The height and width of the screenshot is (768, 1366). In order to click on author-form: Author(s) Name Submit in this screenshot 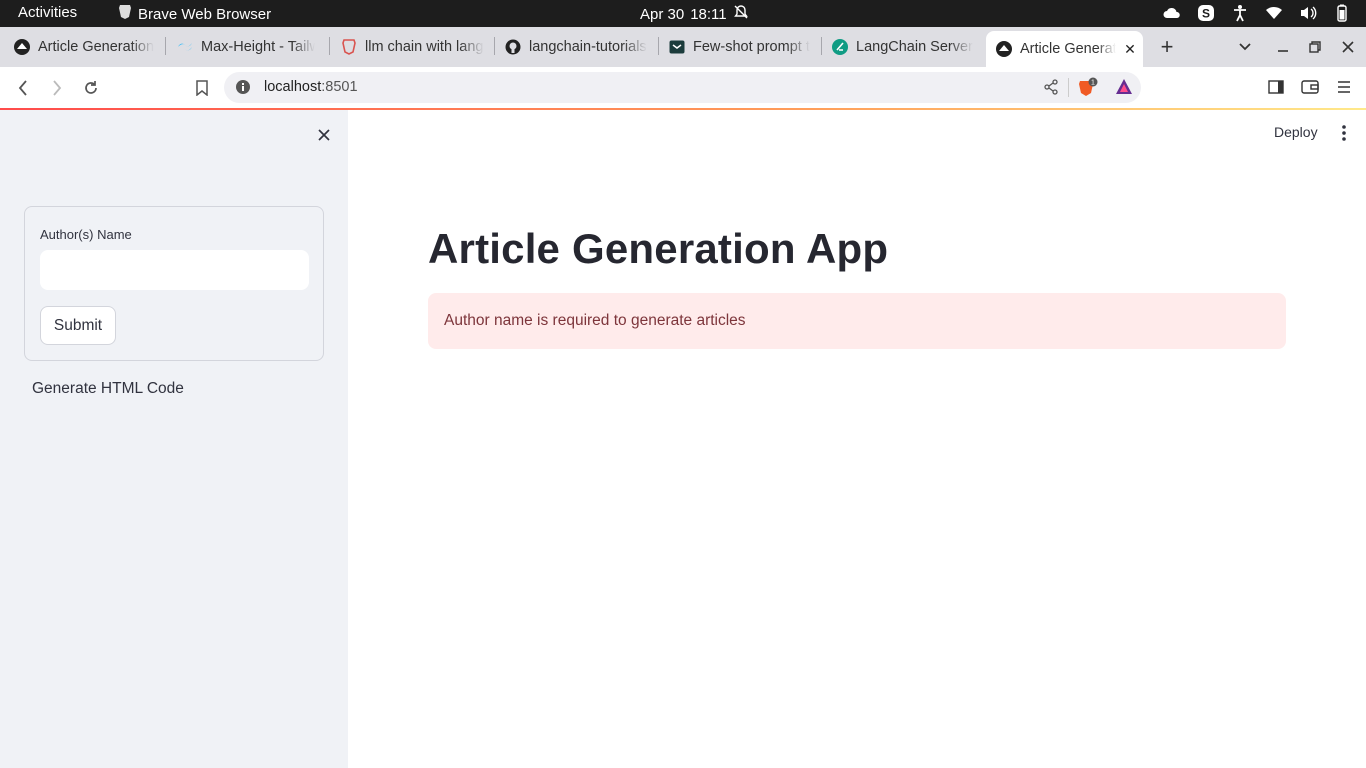, I will do `click(174, 283)`.